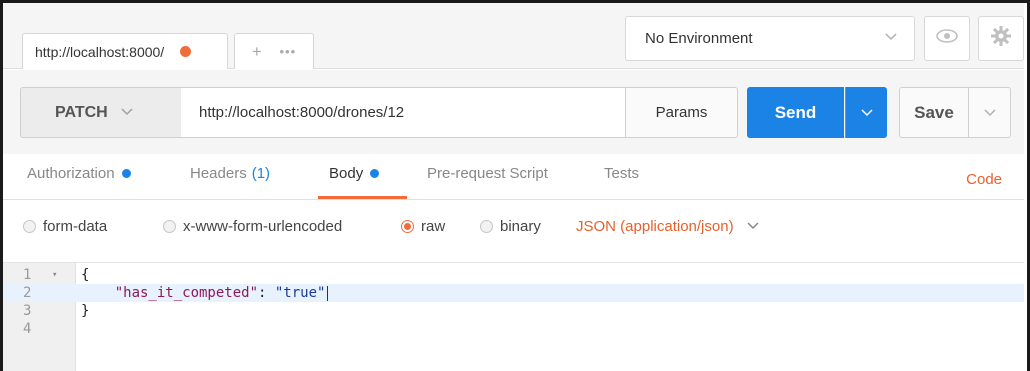  I want to click on eye-icon, so click(947, 38).